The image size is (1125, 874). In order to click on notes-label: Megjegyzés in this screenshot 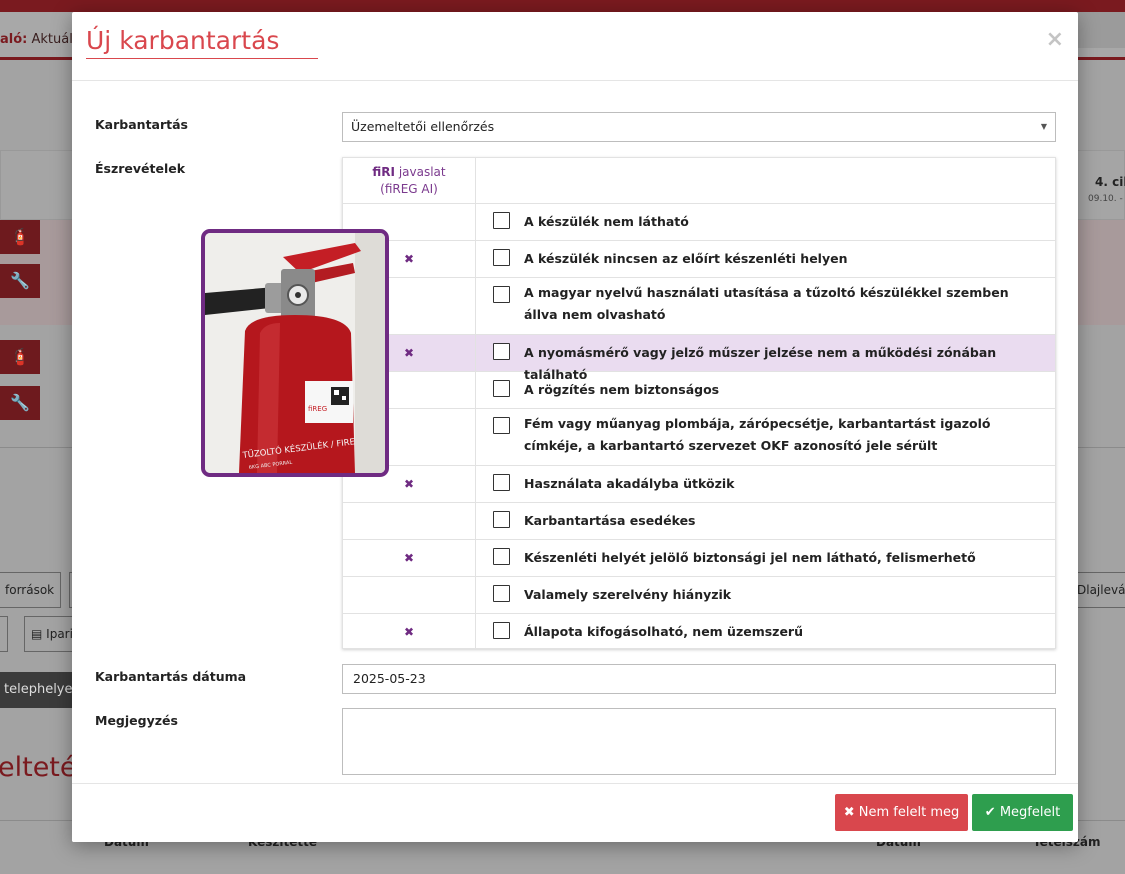, I will do `click(136, 720)`.